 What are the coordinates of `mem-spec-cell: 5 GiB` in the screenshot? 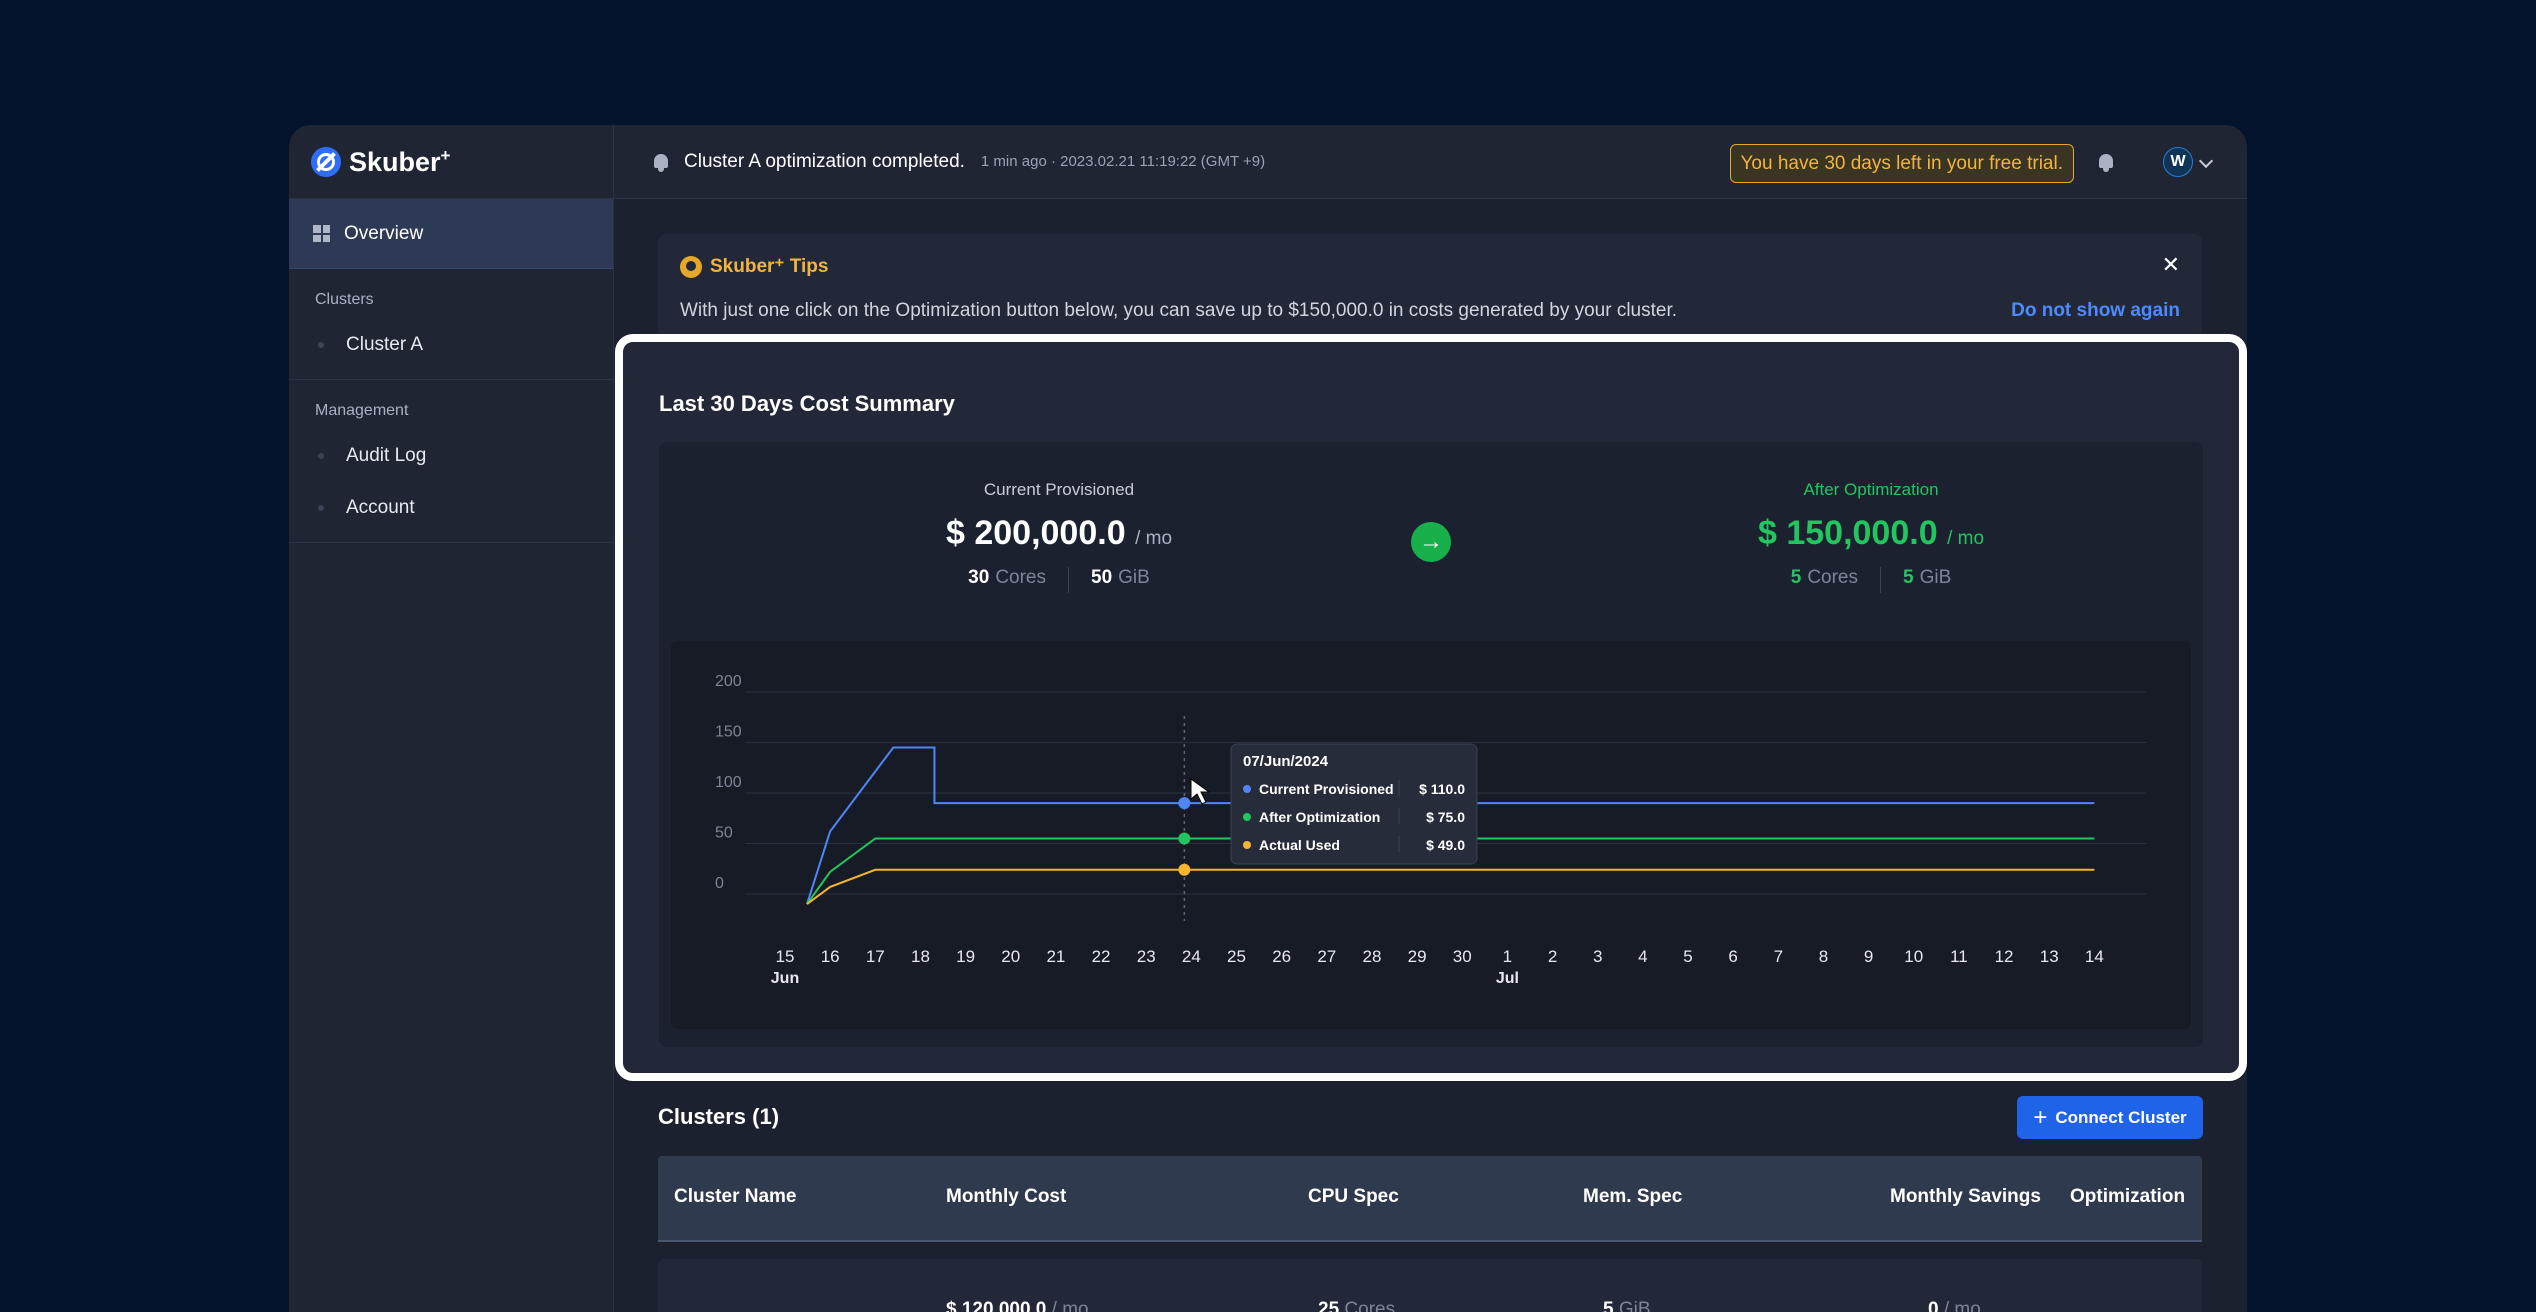 It's located at (1627, 1305).